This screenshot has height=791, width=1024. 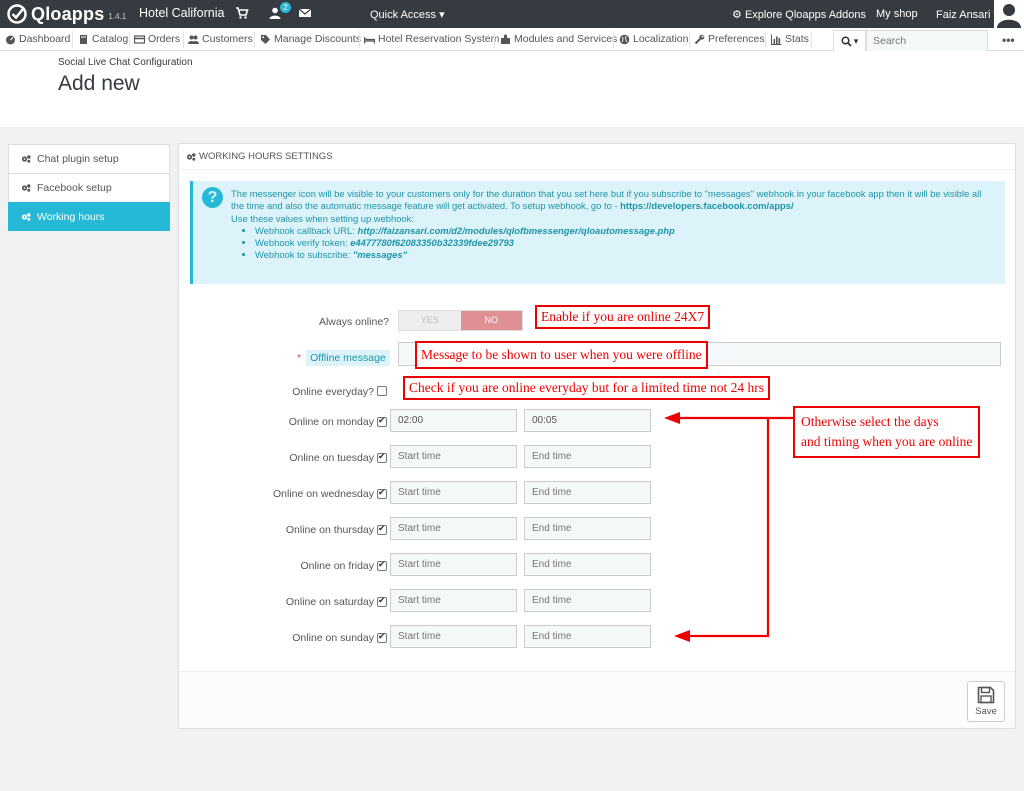 What do you see at coordinates (407, 14) in the screenshot?
I see `quick-access-dropdown: Quick Access ▾` at bounding box center [407, 14].